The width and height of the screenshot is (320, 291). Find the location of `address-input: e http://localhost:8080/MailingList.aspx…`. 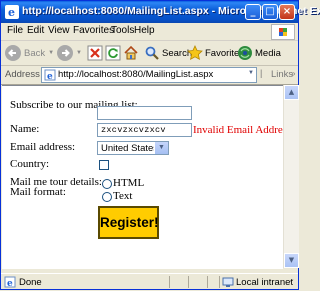

address-input: e http://localhost:8080/MailingList.aspx… is located at coordinates (149, 75).